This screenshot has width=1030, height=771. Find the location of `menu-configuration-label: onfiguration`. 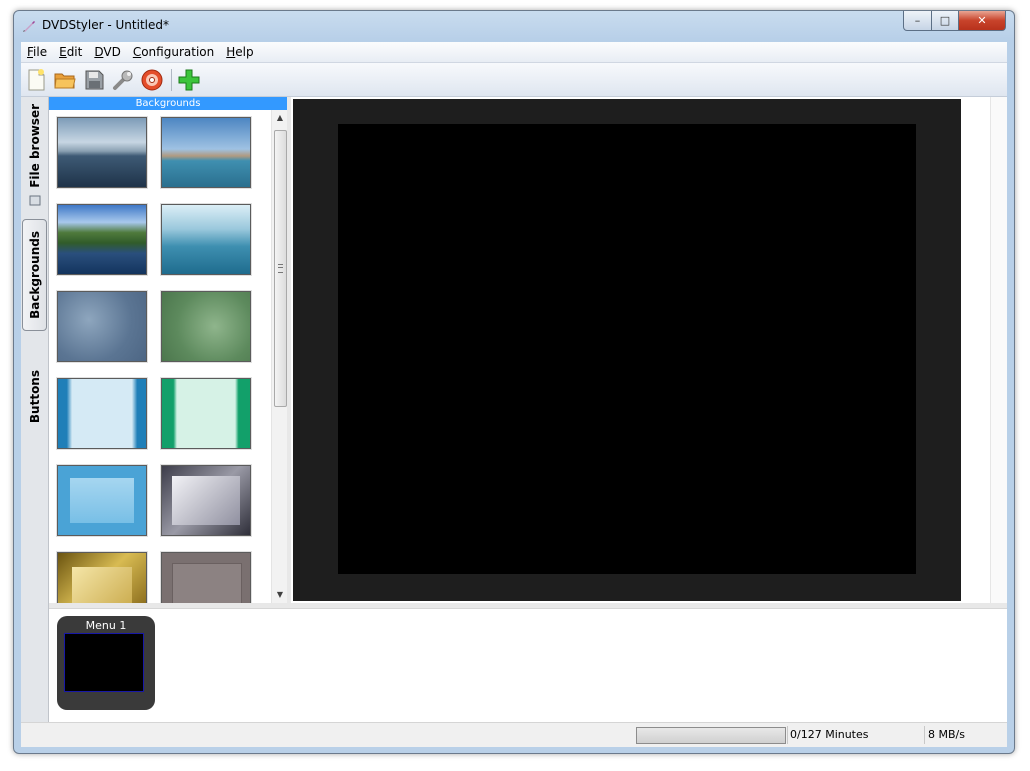

menu-configuration-label: onfiguration is located at coordinates (178, 52).